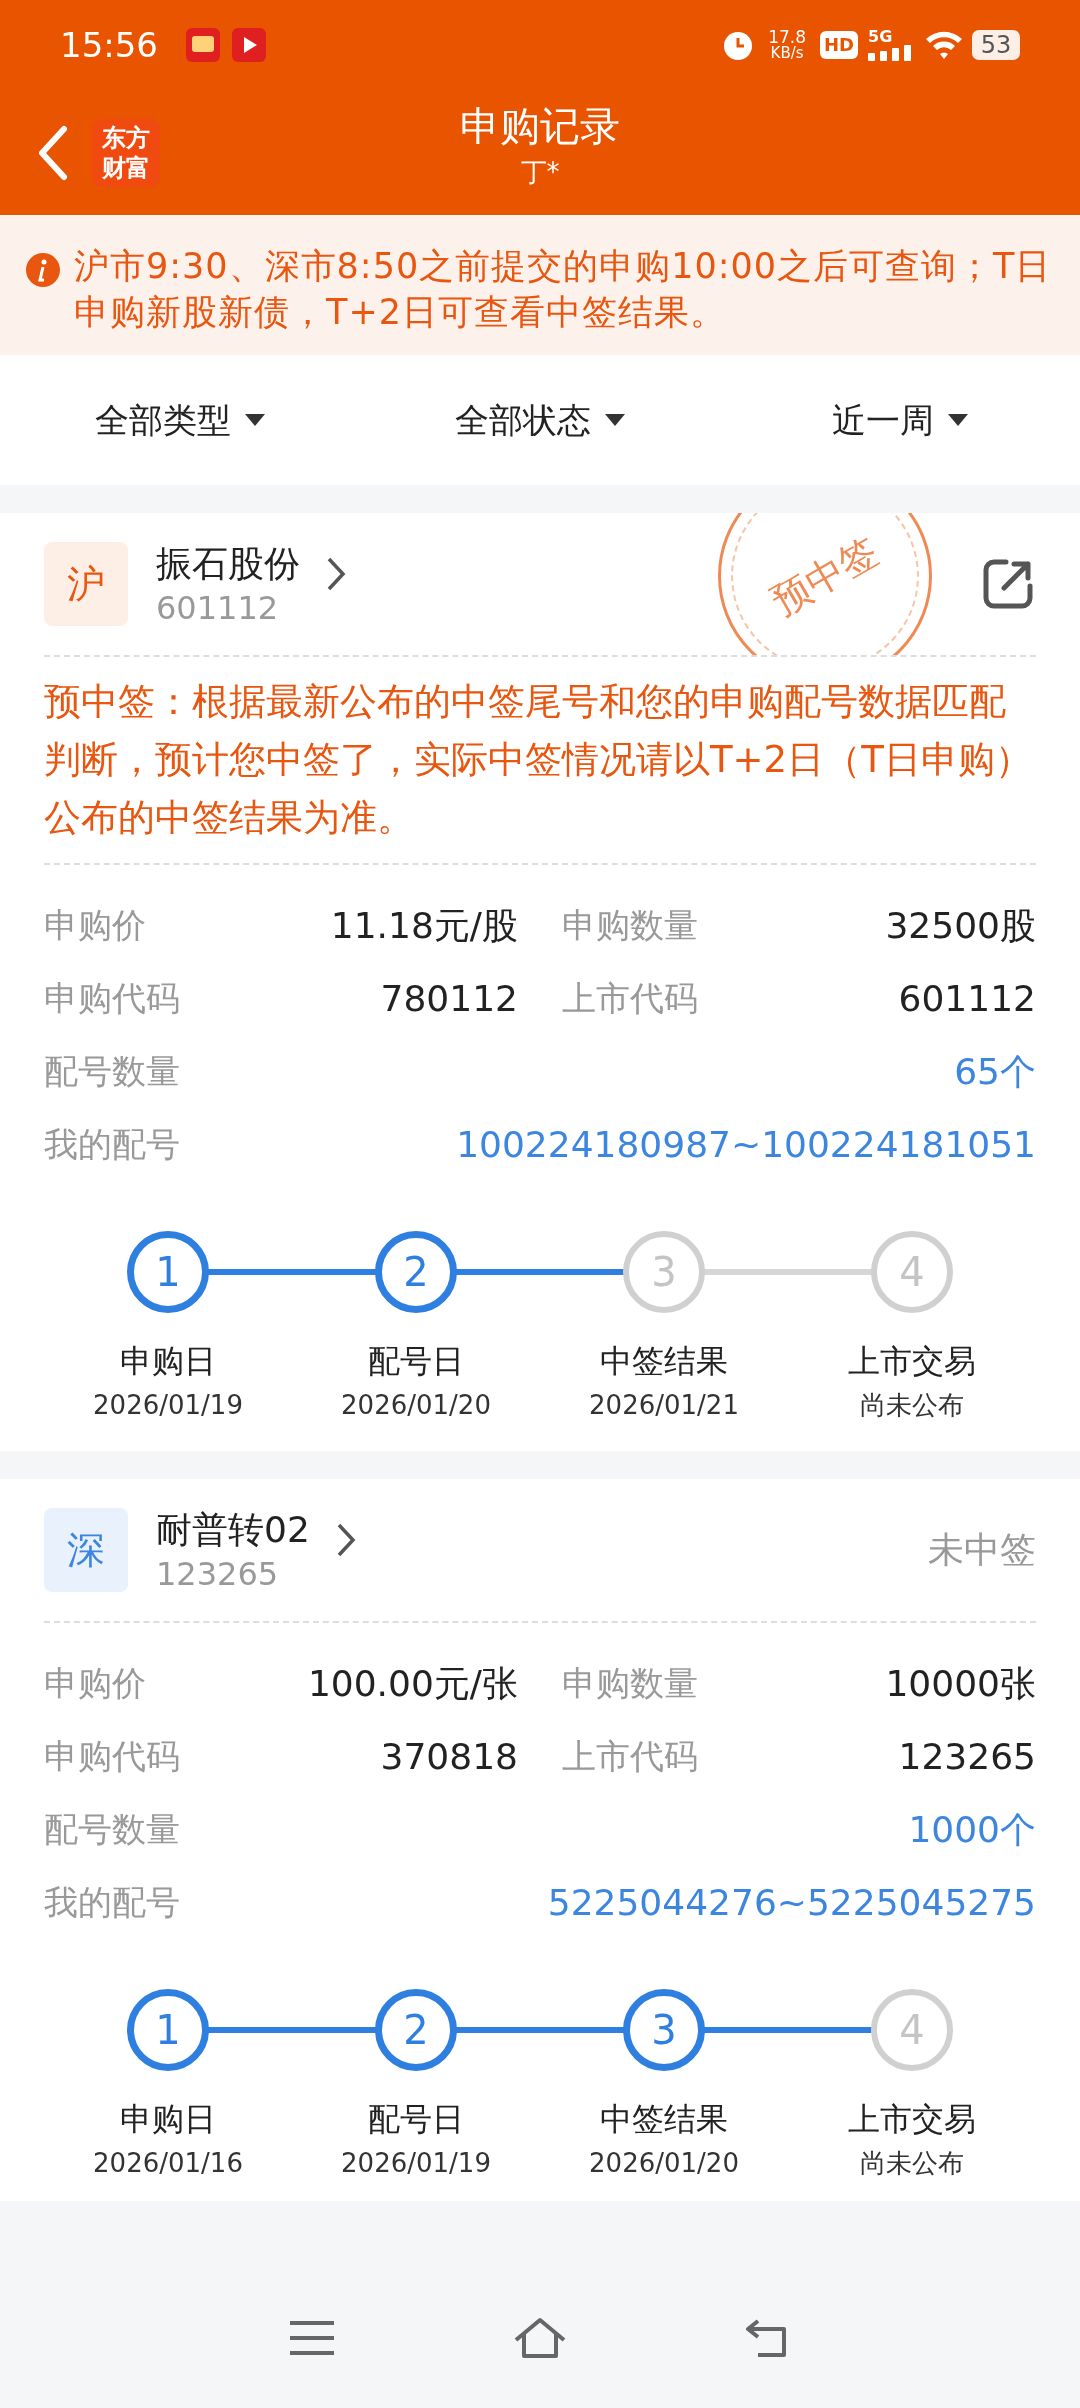 Image resolution: width=1080 pixels, height=2408 pixels. What do you see at coordinates (180, 420) in the screenshot?
I see `filter-dropdown: 全部类型` at bounding box center [180, 420].